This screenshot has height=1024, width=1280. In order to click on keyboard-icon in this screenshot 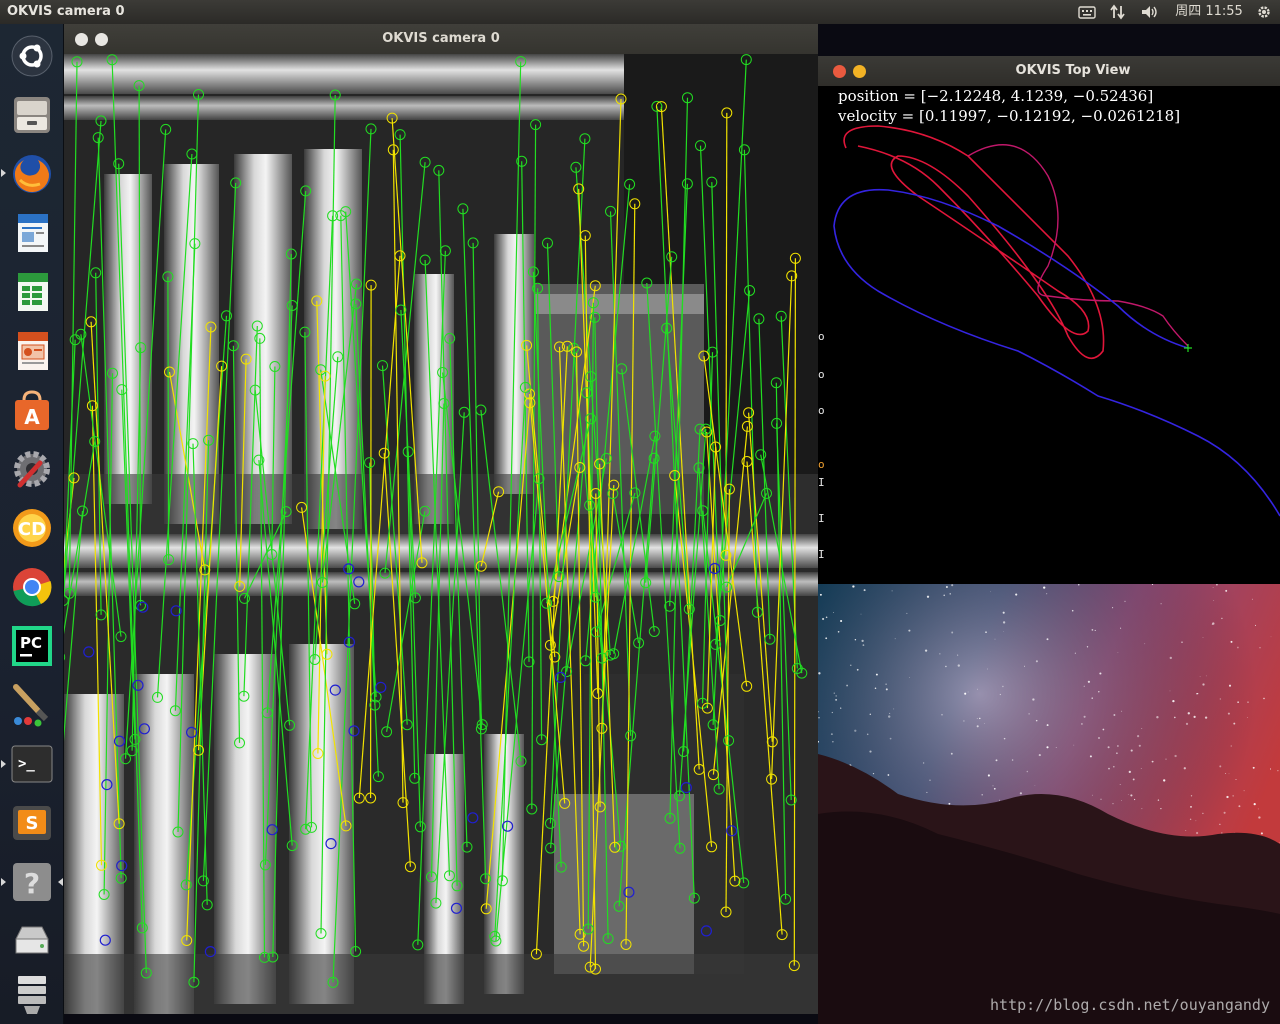, I will do `click(1087, 12)`.